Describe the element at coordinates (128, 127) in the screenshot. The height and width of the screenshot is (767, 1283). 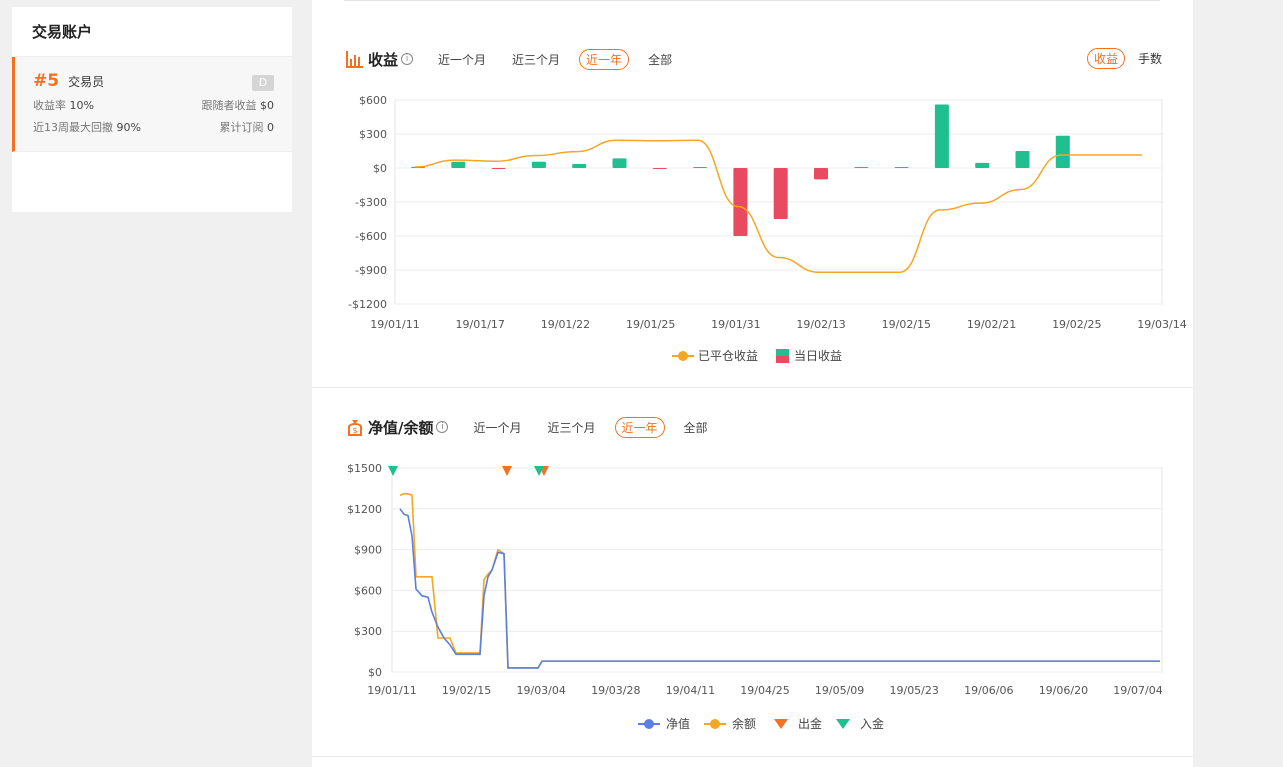
I see `drawdown-value: 90%` at that location.